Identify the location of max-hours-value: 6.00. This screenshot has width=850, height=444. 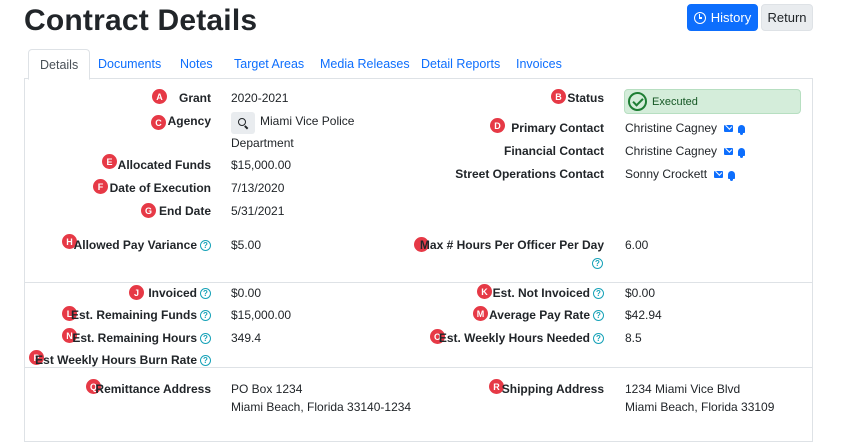
(637, 245).